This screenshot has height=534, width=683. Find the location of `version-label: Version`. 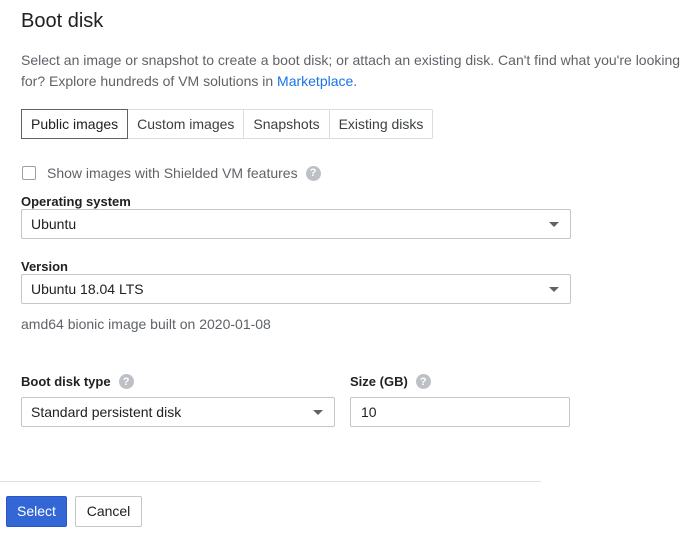

version-label: Version is located at coordinates (44, 266).